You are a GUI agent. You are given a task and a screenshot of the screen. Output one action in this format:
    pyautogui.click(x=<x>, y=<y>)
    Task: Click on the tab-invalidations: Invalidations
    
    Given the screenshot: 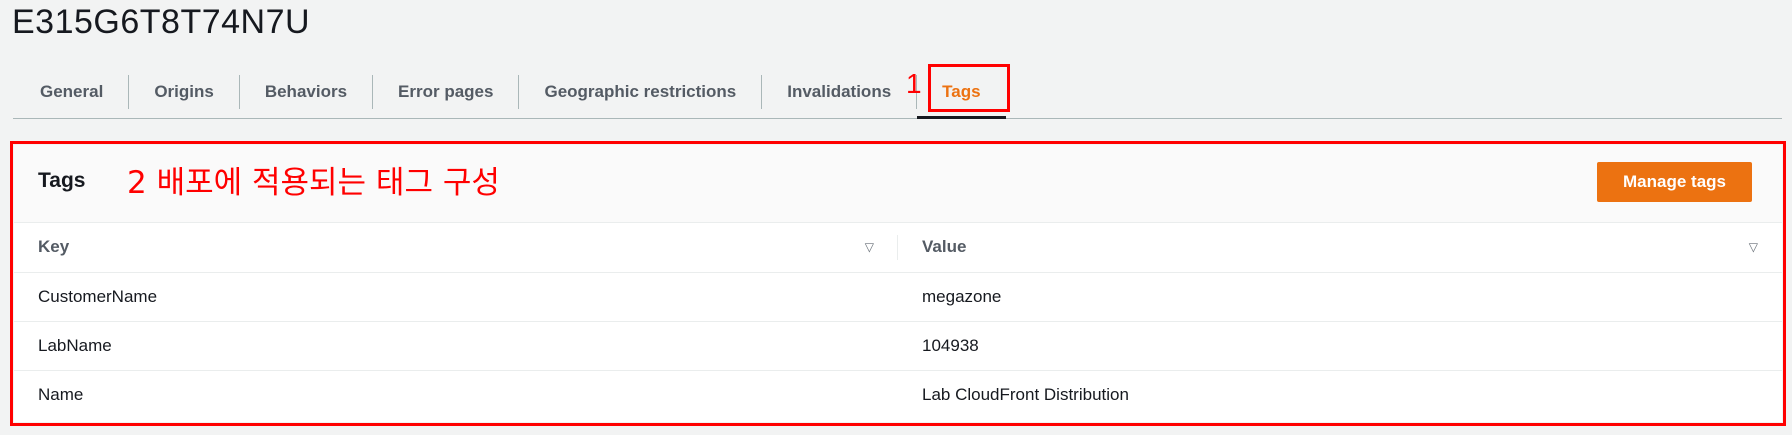 What is the action you would take?
    pyautogui.click(x=838, y=92)
    